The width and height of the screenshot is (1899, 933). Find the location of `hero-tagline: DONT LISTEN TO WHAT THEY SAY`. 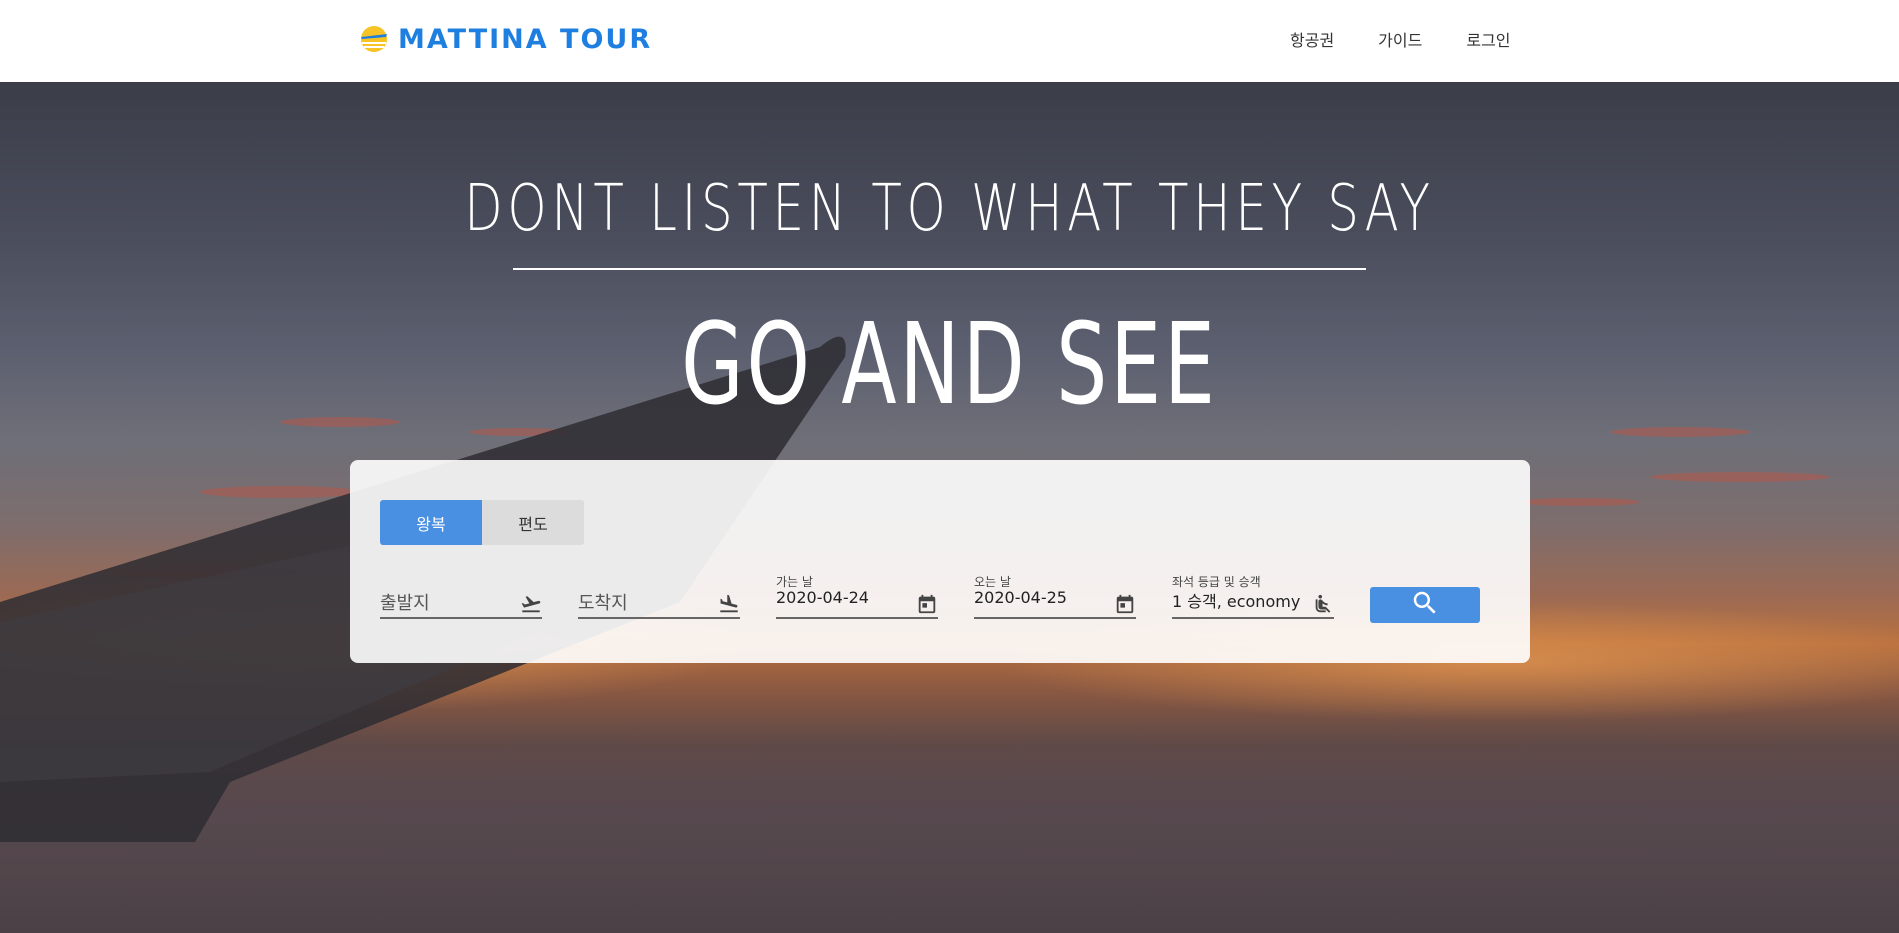

hero-tagline: DONT LISTEN TO WHAT THEY SAY is located at coordinates (949, 209).